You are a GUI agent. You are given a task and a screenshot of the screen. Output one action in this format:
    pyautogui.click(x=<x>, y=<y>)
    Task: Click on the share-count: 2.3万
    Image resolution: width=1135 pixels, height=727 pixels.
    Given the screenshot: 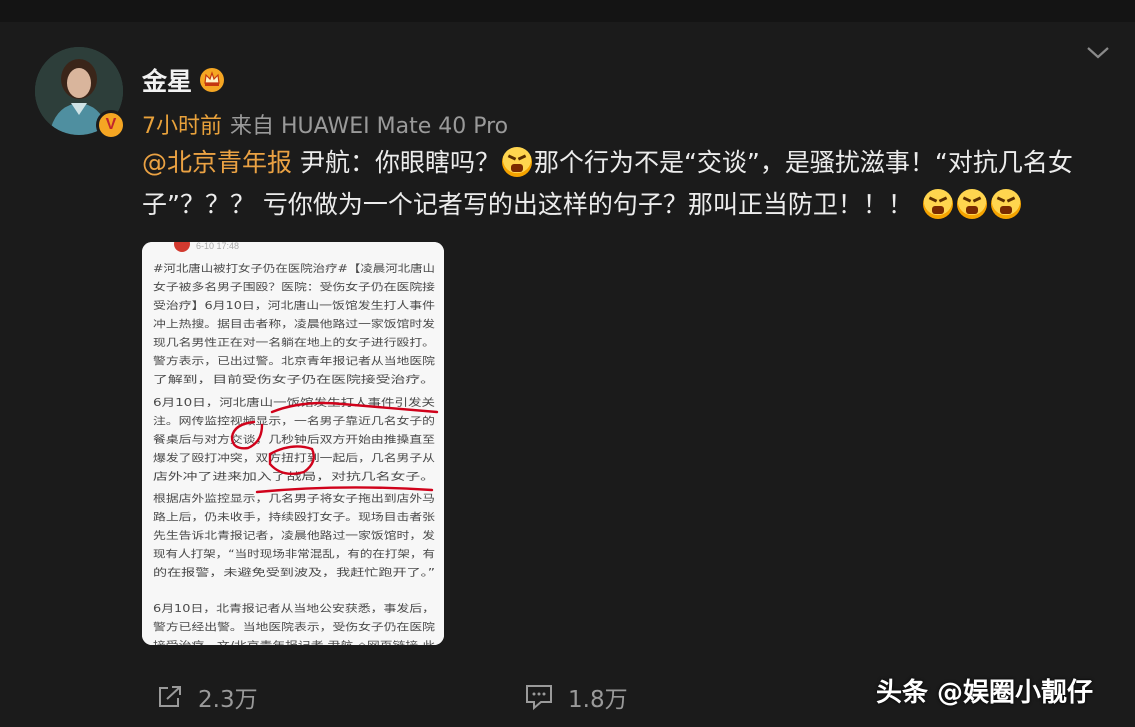 What is the action you would take?
    pyautogui.click(x=228, y=700)
    